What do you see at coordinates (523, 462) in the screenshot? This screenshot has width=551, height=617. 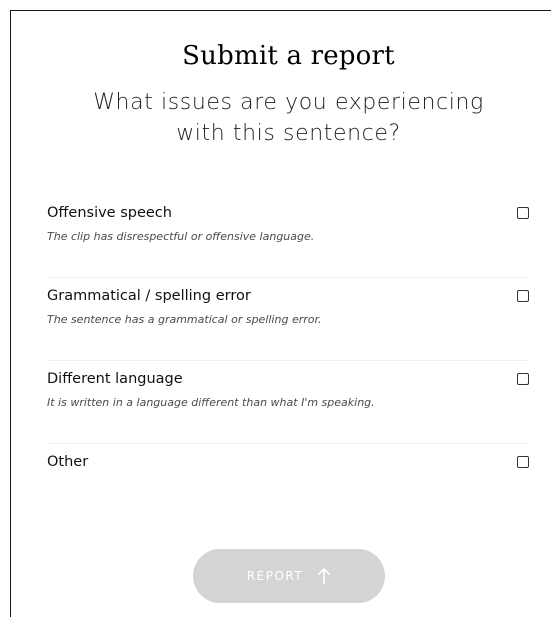 I see `other-checkbox` at bounding box center [523, 462].